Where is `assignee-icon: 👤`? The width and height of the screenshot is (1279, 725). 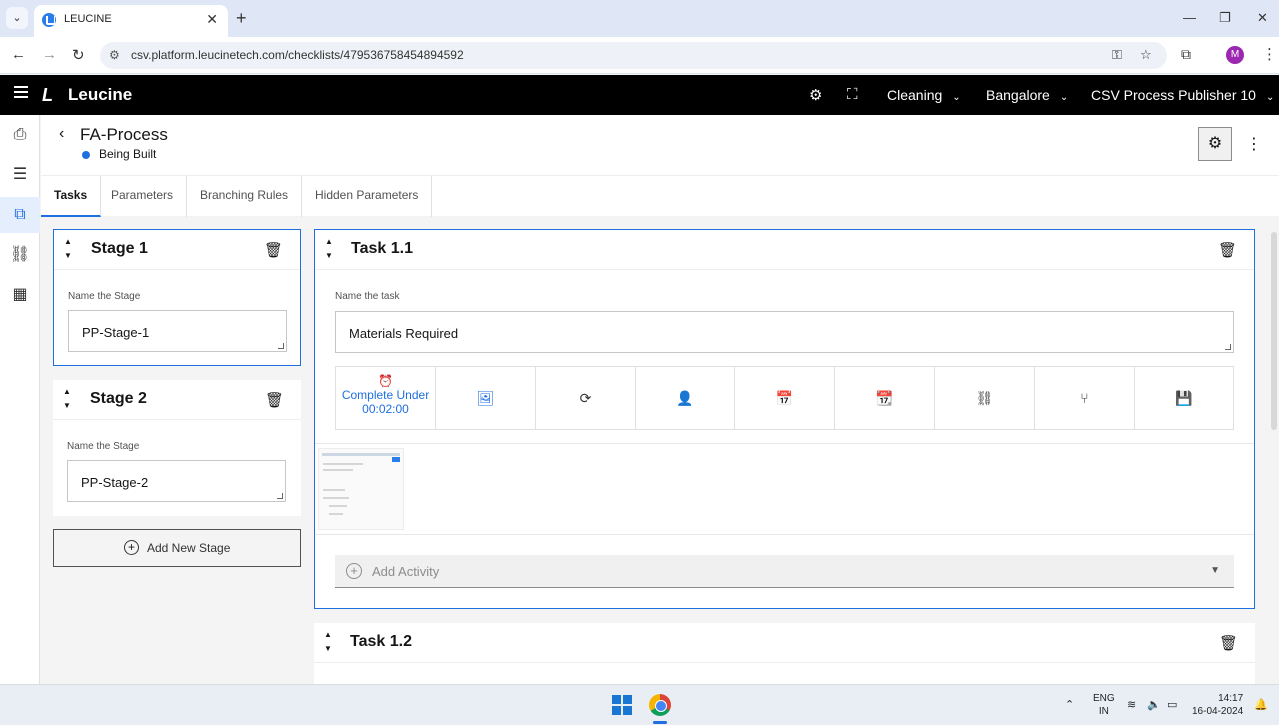 assignee-icon: 👤 is located at coordinates (685, 398).